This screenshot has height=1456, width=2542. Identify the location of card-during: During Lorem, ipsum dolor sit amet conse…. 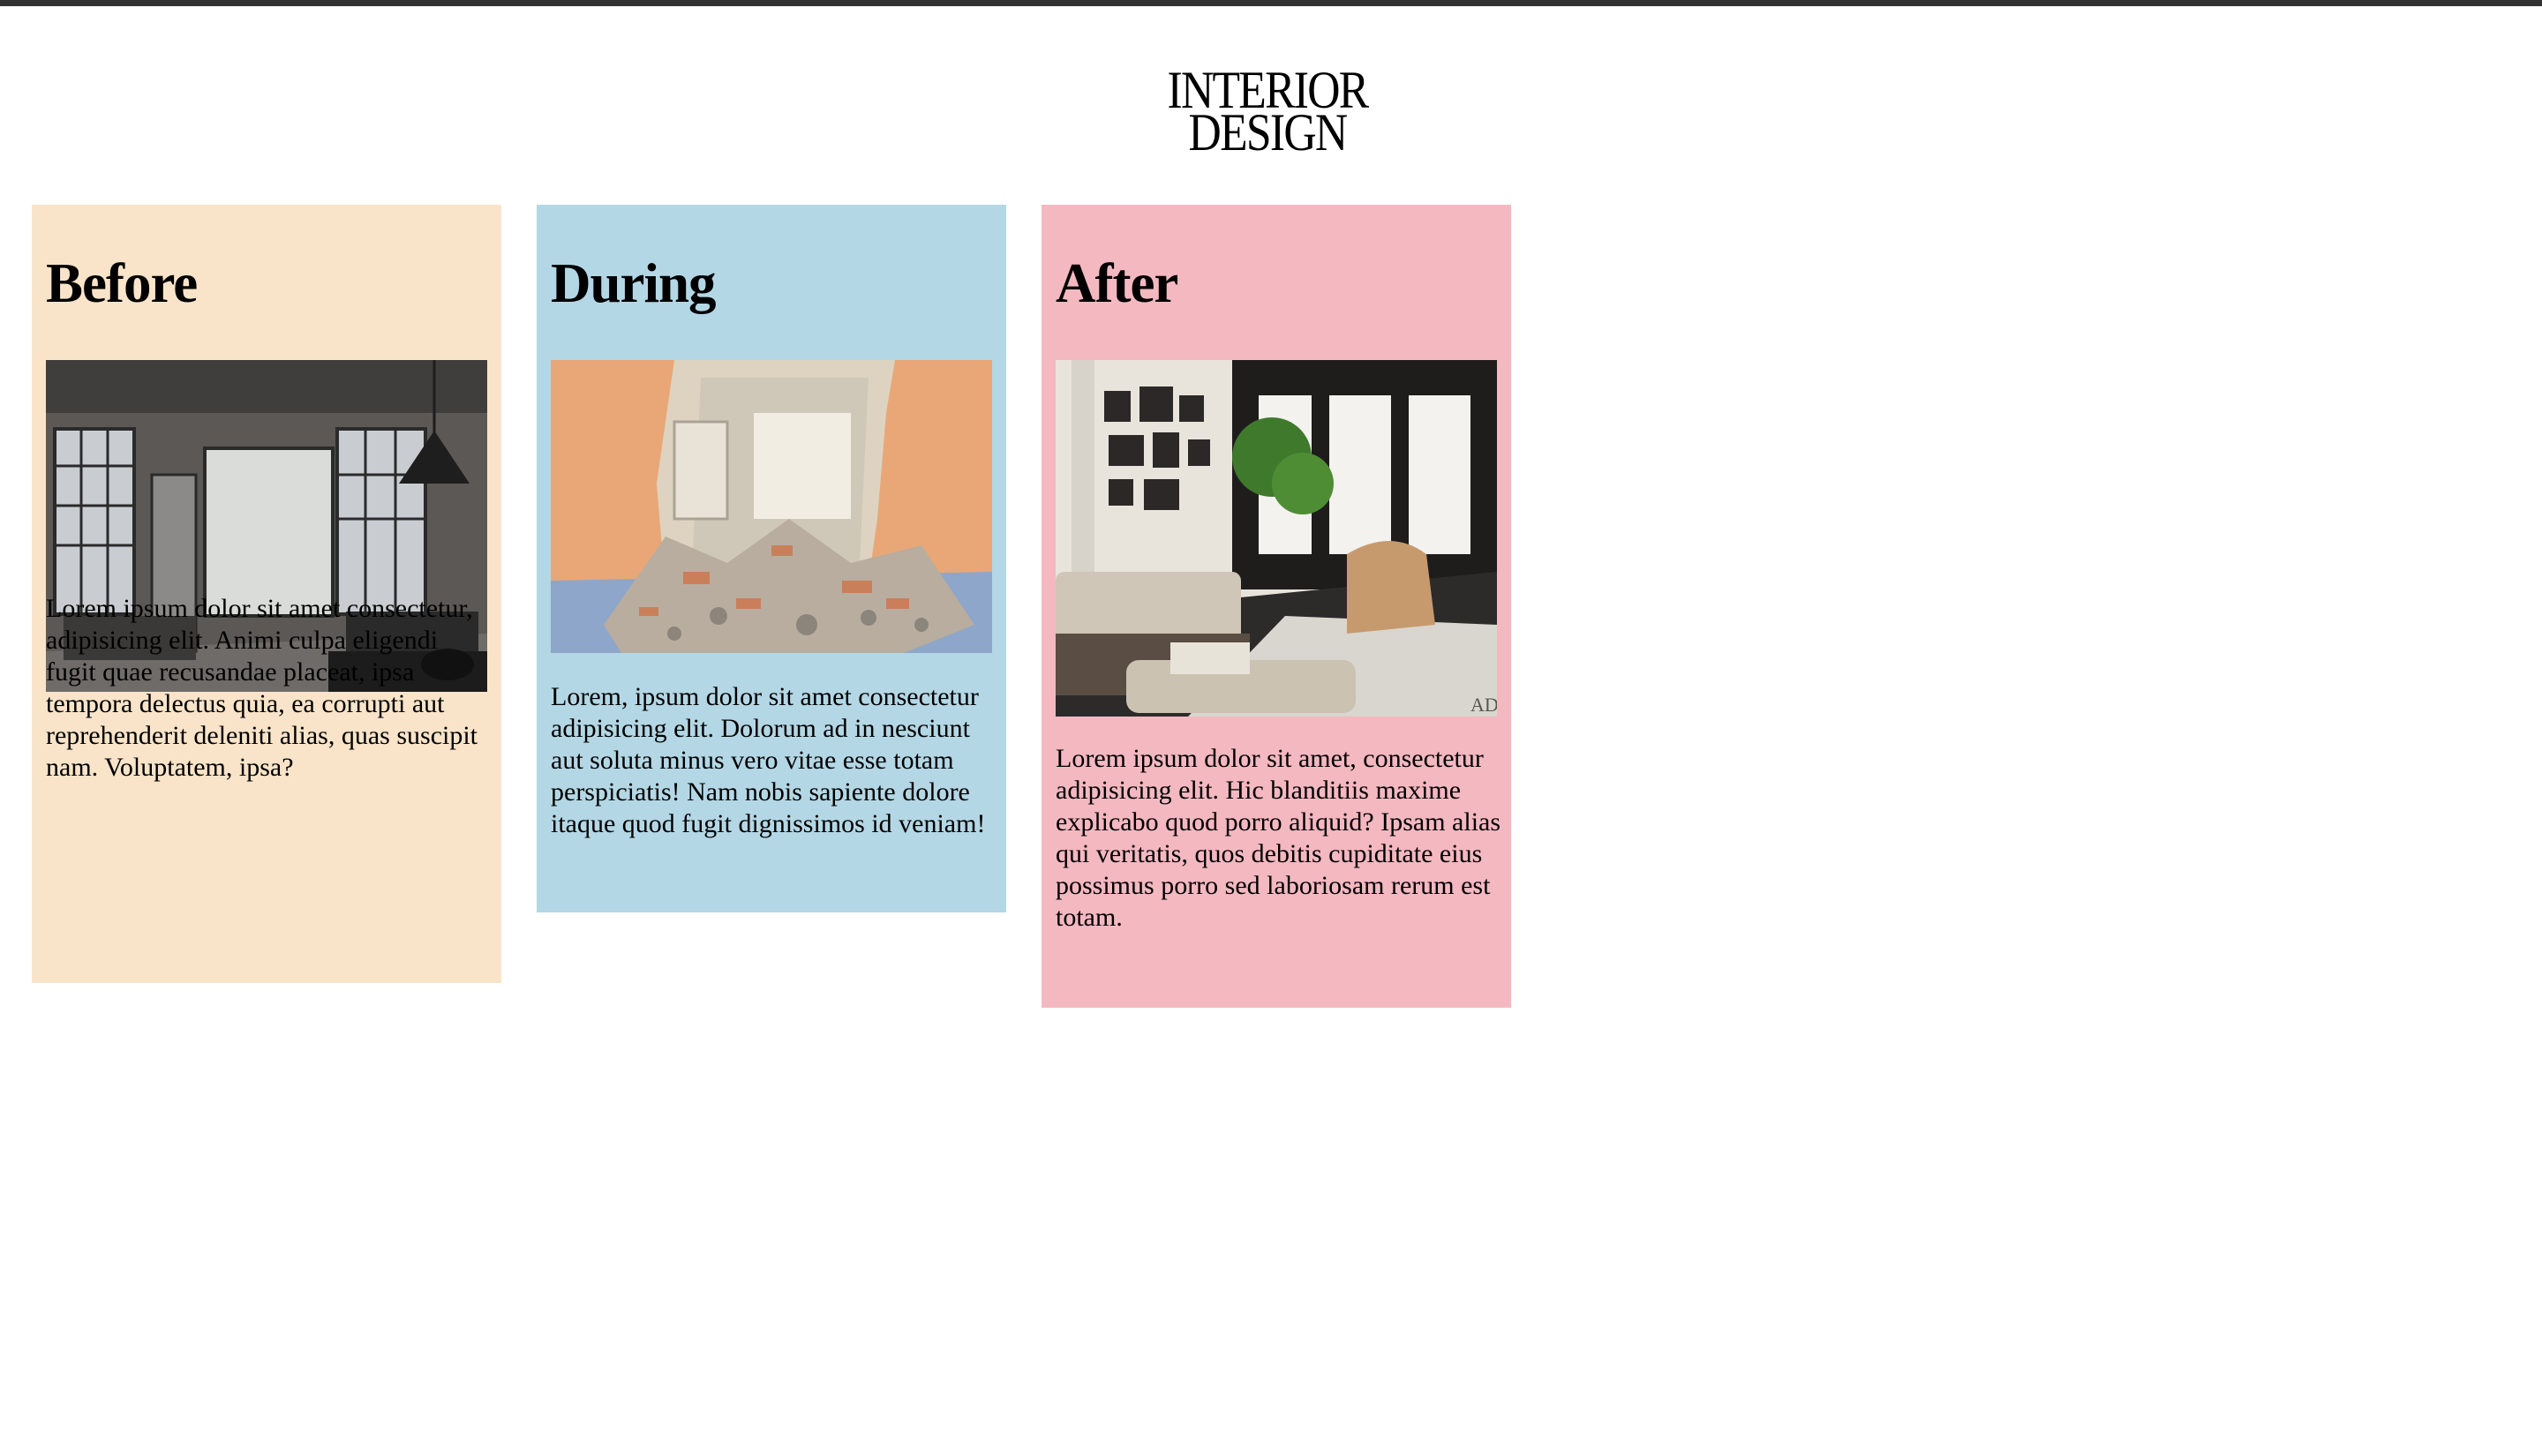
(771, 558).